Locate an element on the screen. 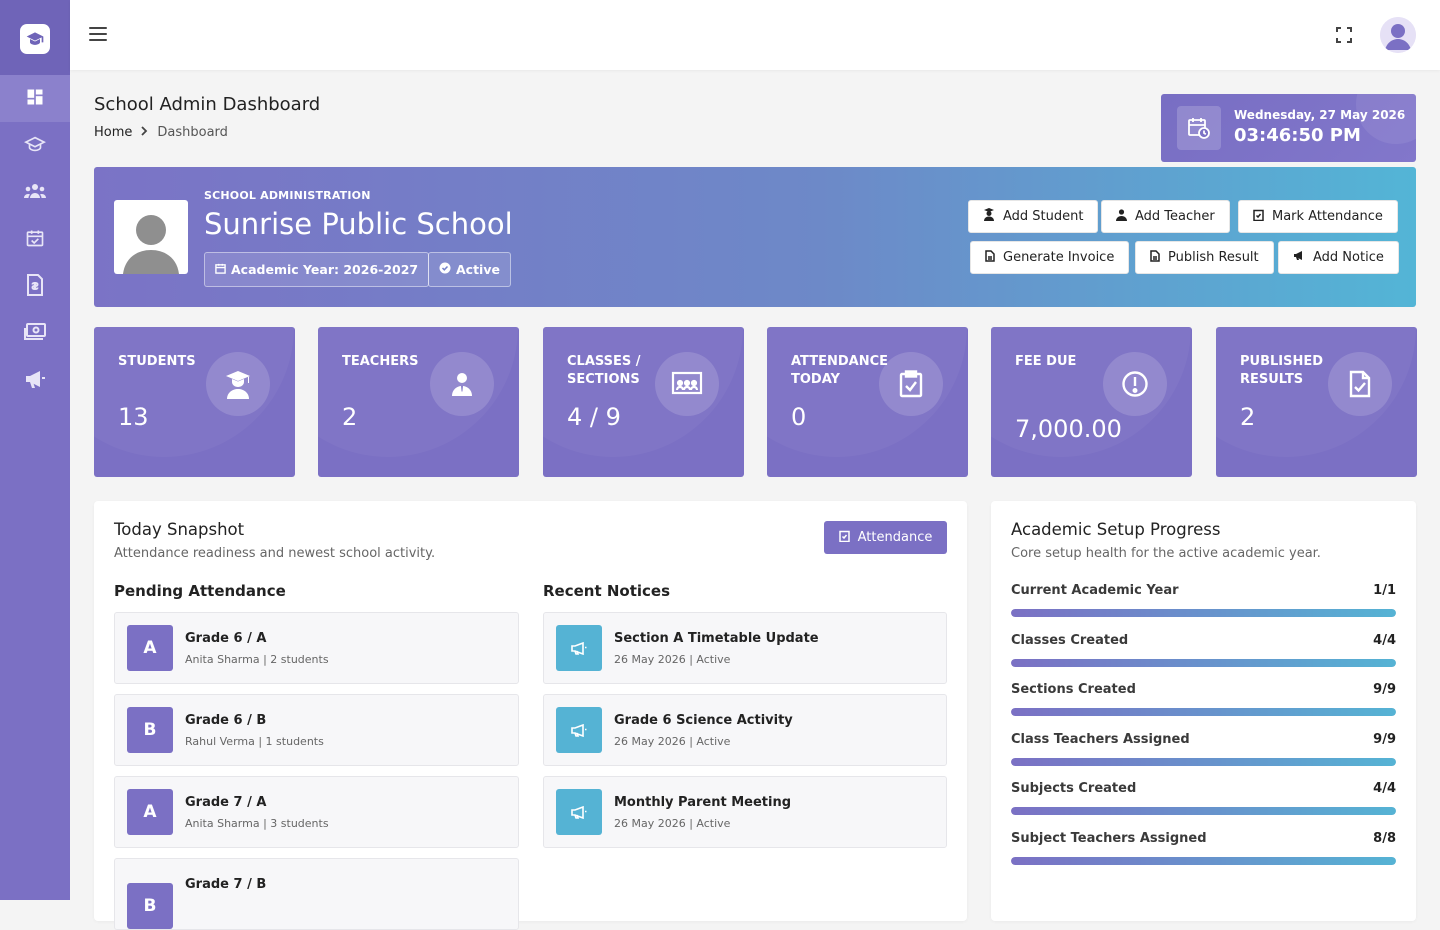  current-time: 03:46:50 PM is located at coordinates (1297, 135).